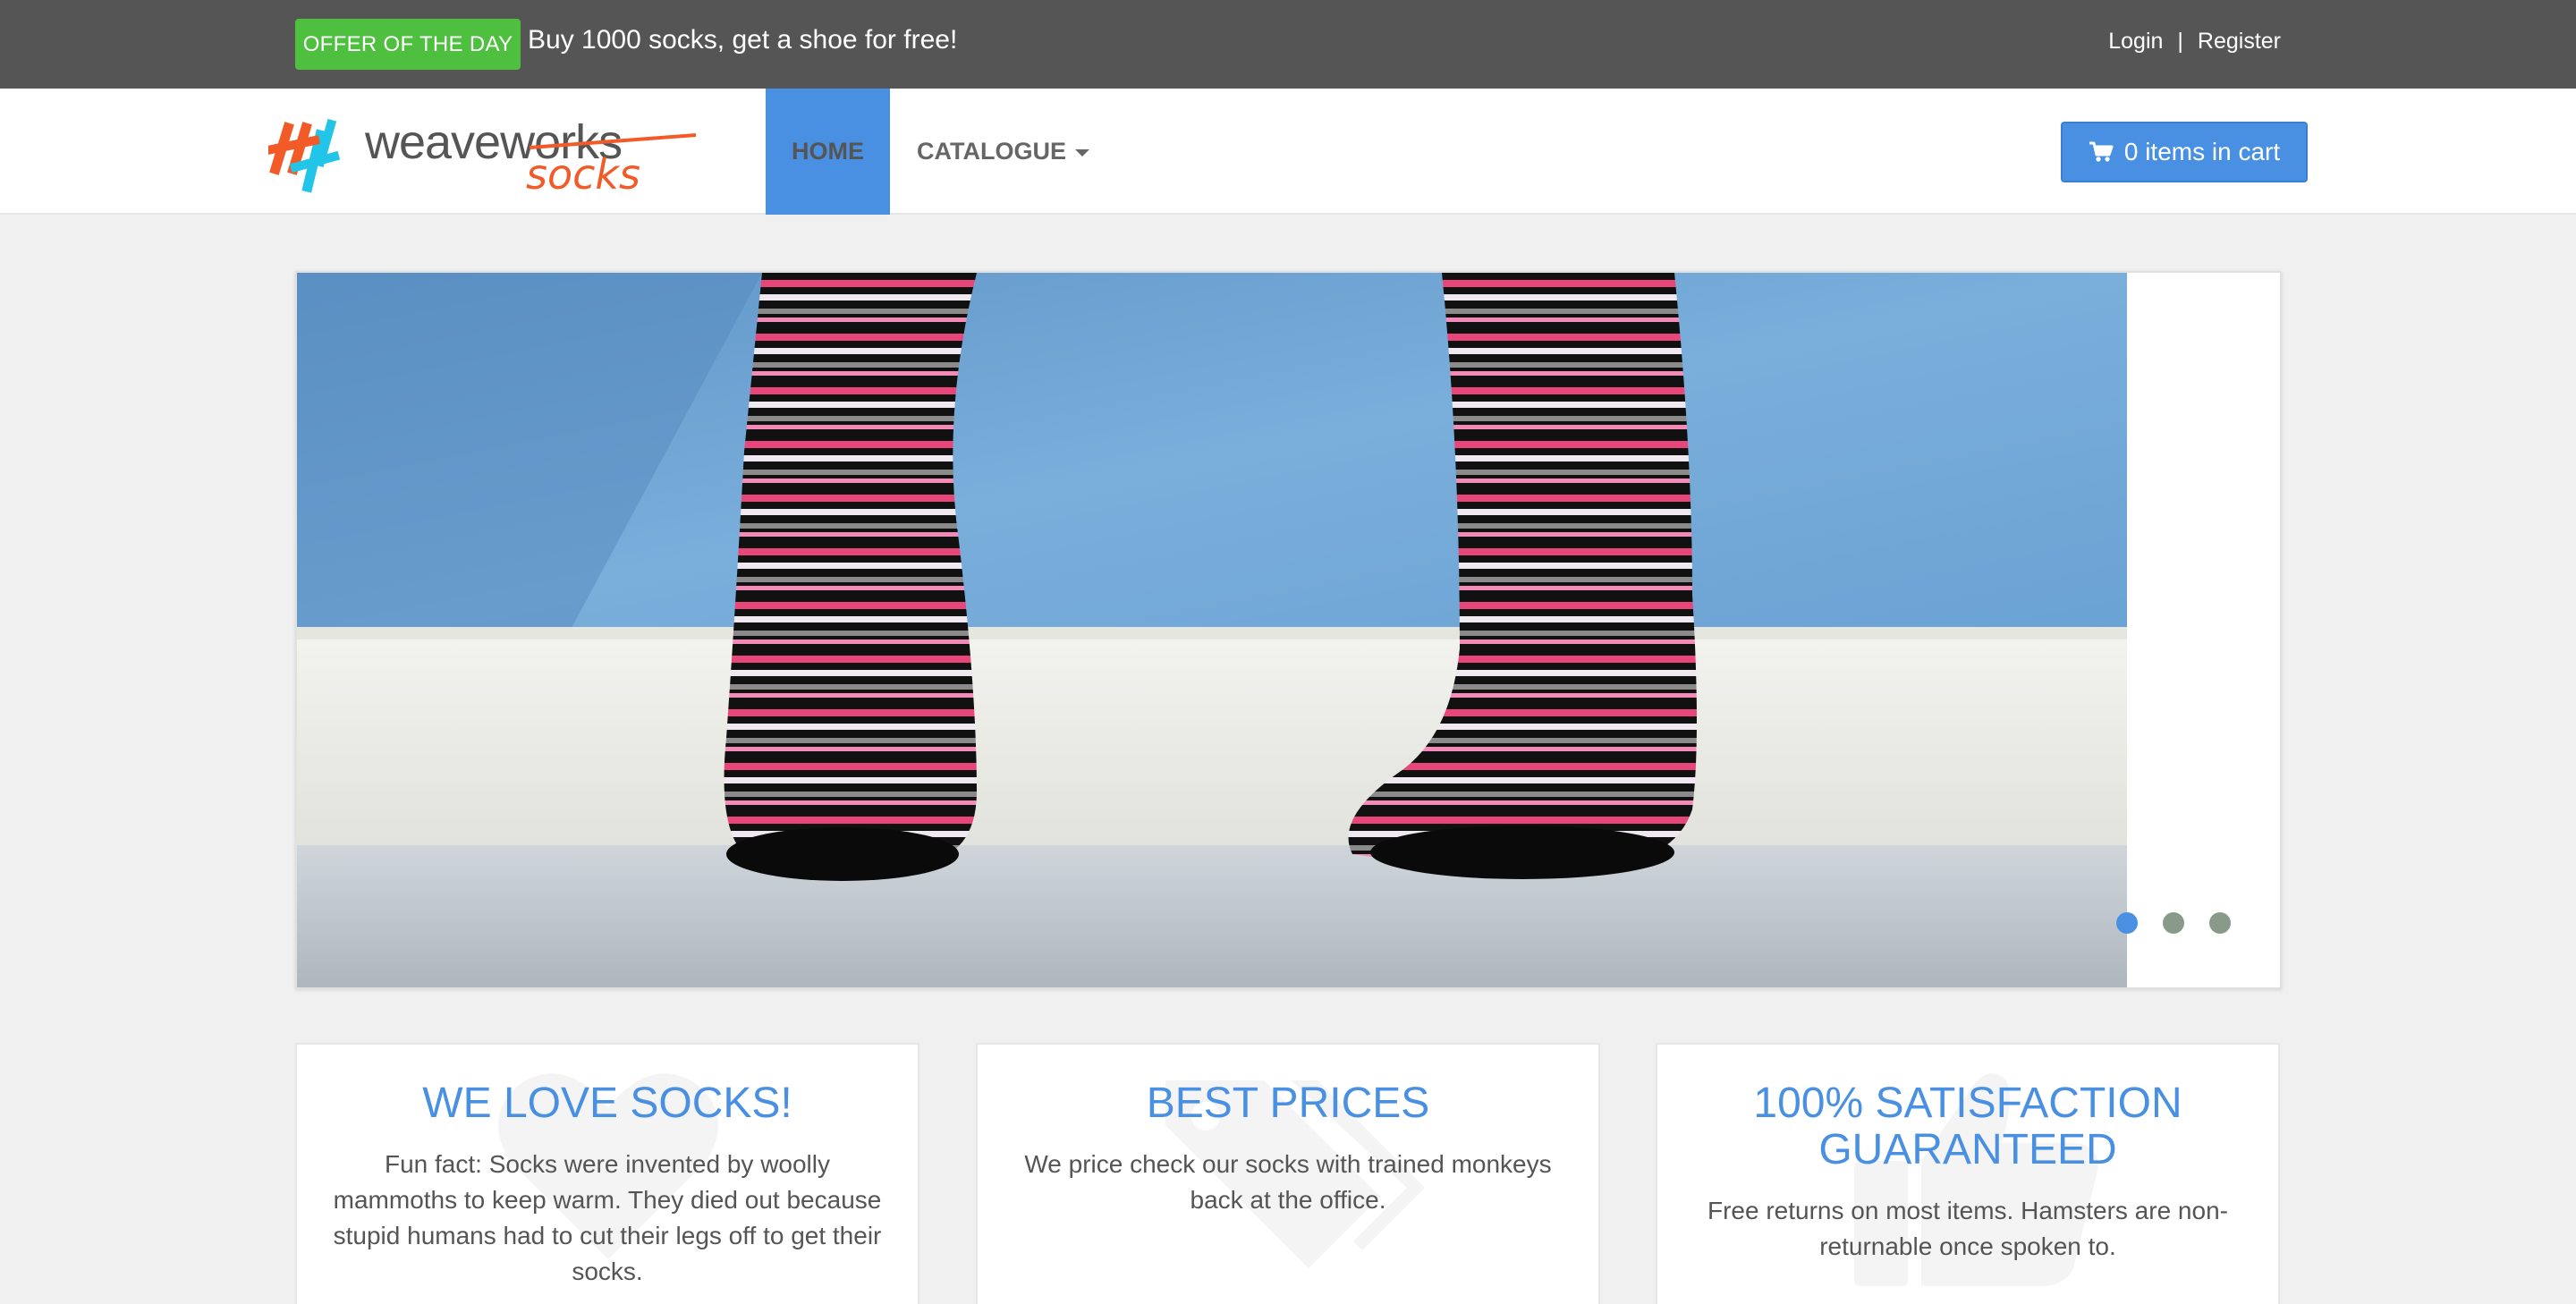 This screenshot has height=1304, width=2576. Describe the element at coordinates (743, 40) in the screenshot. I see `offer-text: Buy 1000 socks, get a shoe for free!` at that location.